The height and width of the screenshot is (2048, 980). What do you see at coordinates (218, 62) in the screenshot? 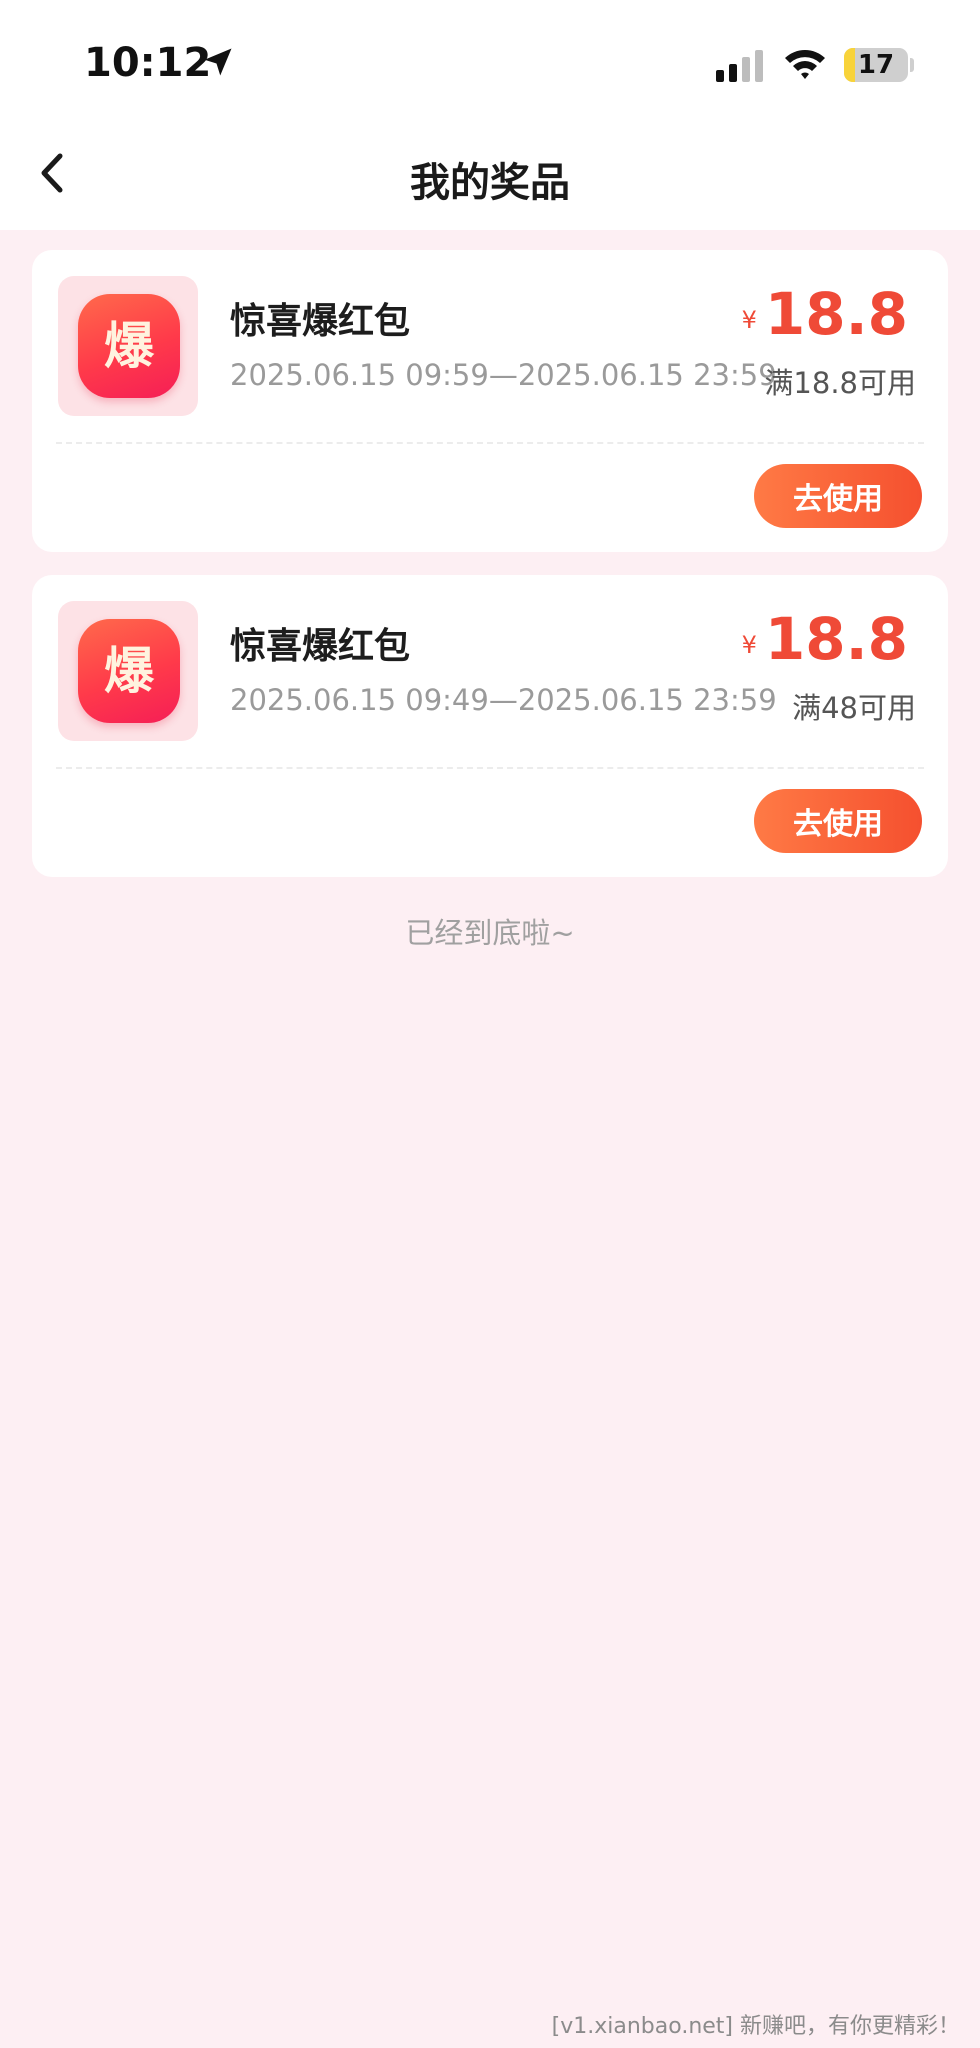
I see `location-arrow-icon` at bounding box center [218, 62].